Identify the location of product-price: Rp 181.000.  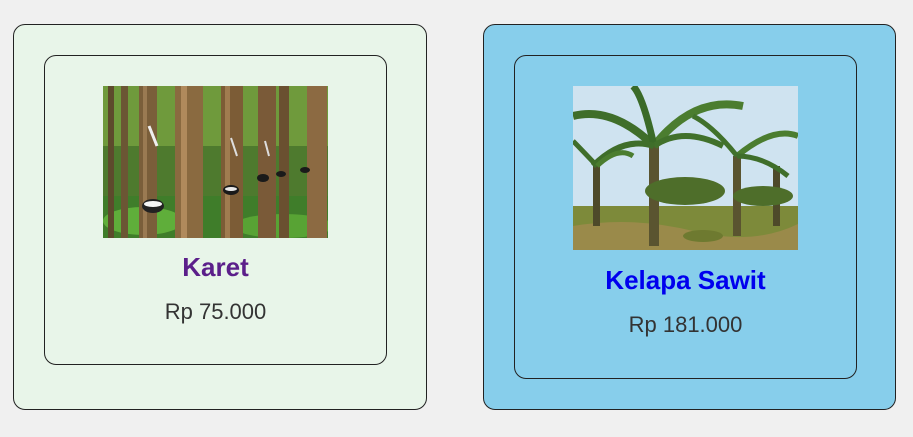
(685, 324).